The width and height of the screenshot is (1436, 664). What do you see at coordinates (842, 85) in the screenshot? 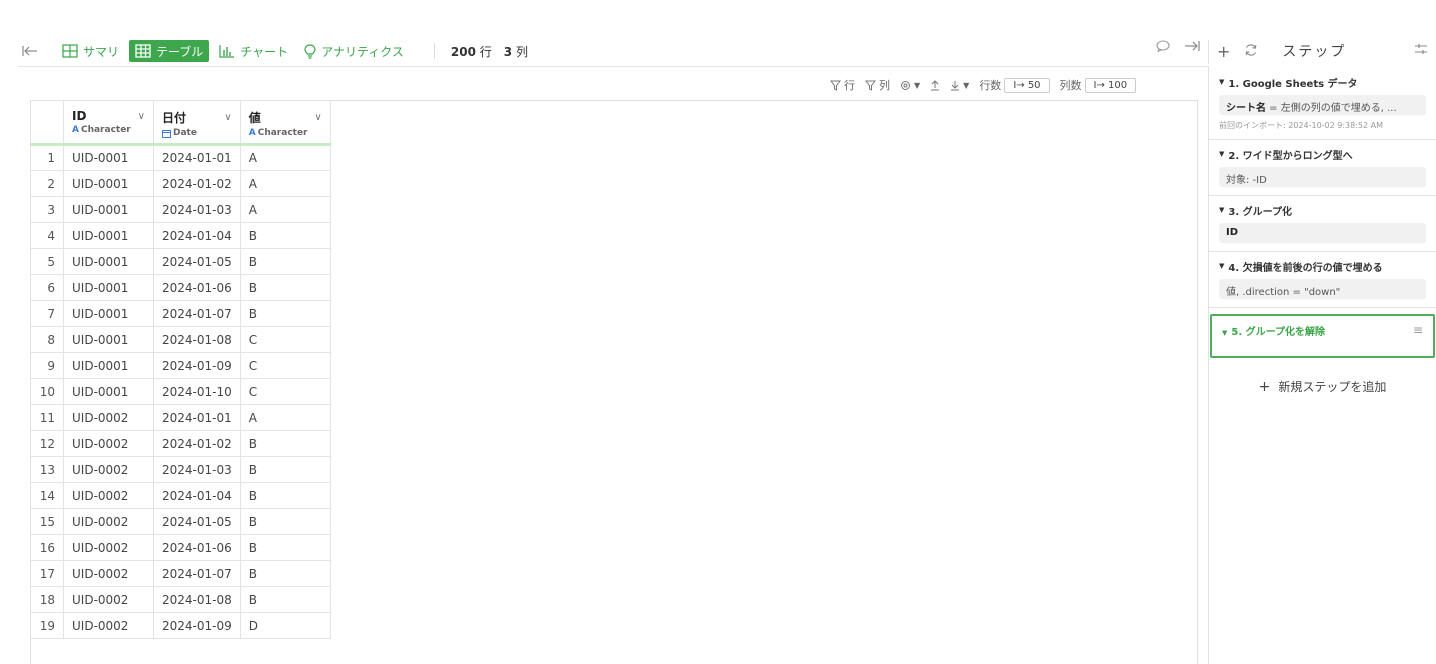
I see `row-filter-button: 行` at bounding box center [842, 85].